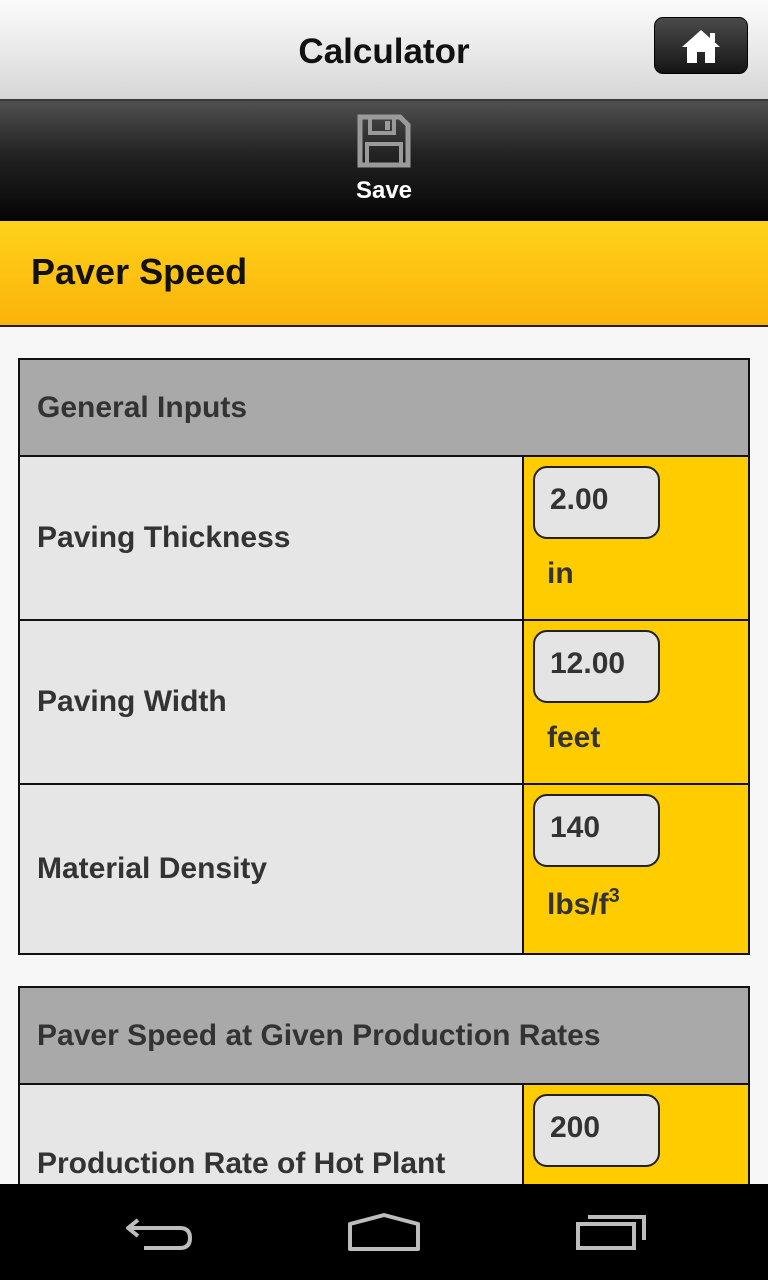  What do you see at coordinates (596, 666) in the screenshot?
I see `paving-width-input: 12.00` at bounding box center [596, 666].